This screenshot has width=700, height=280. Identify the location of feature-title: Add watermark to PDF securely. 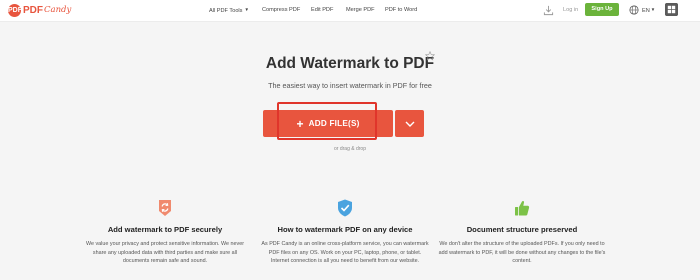
(165, 229).